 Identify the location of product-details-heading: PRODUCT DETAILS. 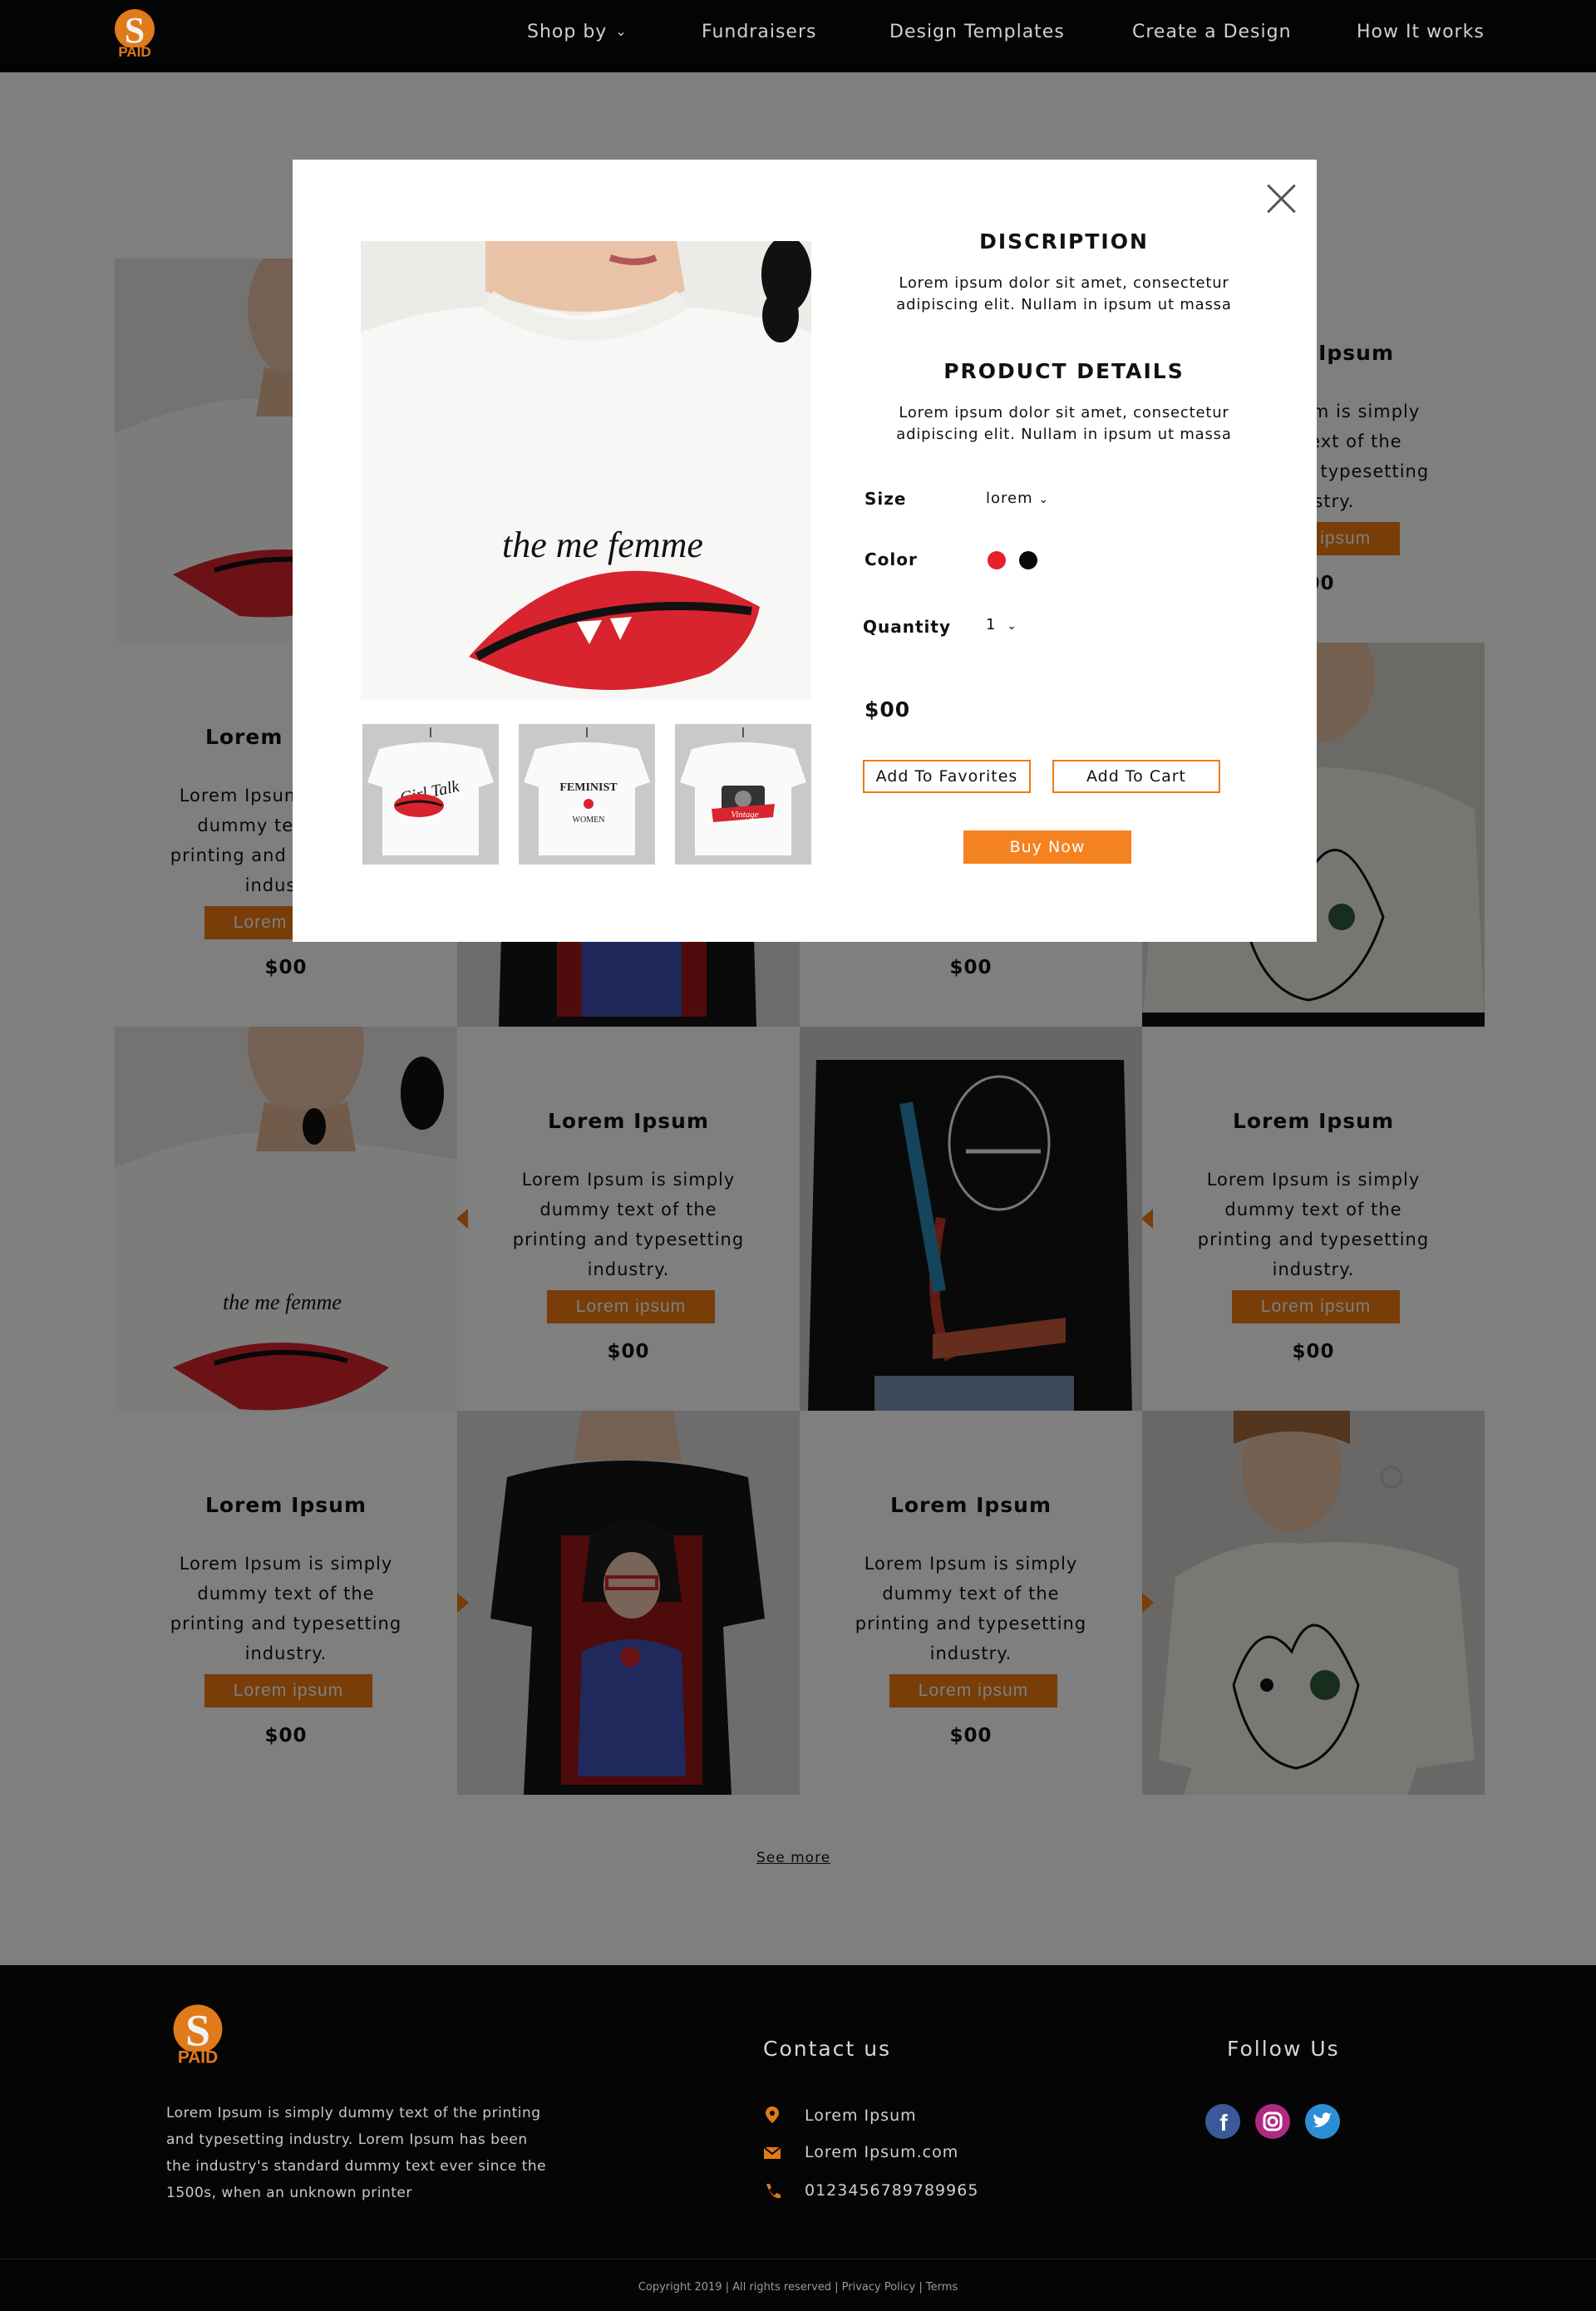
(1064, 371).